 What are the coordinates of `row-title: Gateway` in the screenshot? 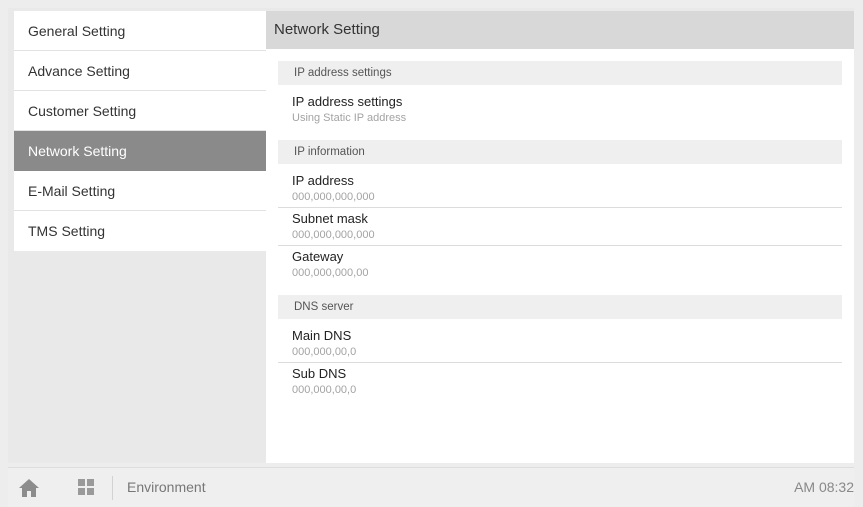 It's located at (318, 256).